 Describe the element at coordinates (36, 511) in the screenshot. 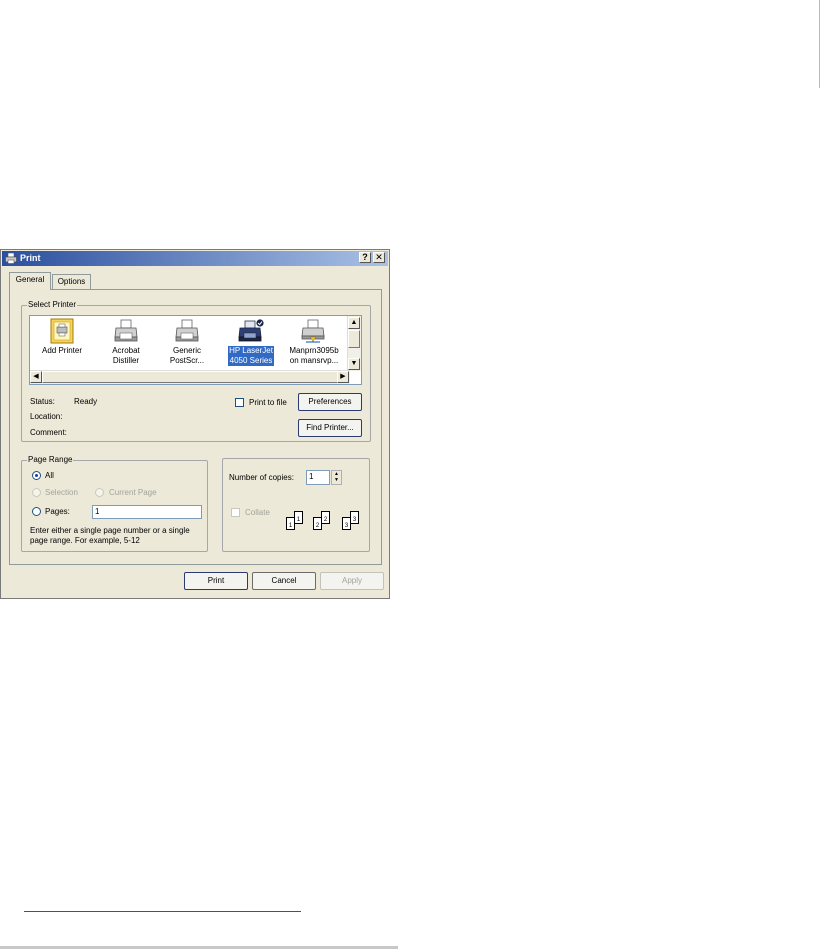

I see `pages-radio` at that location.